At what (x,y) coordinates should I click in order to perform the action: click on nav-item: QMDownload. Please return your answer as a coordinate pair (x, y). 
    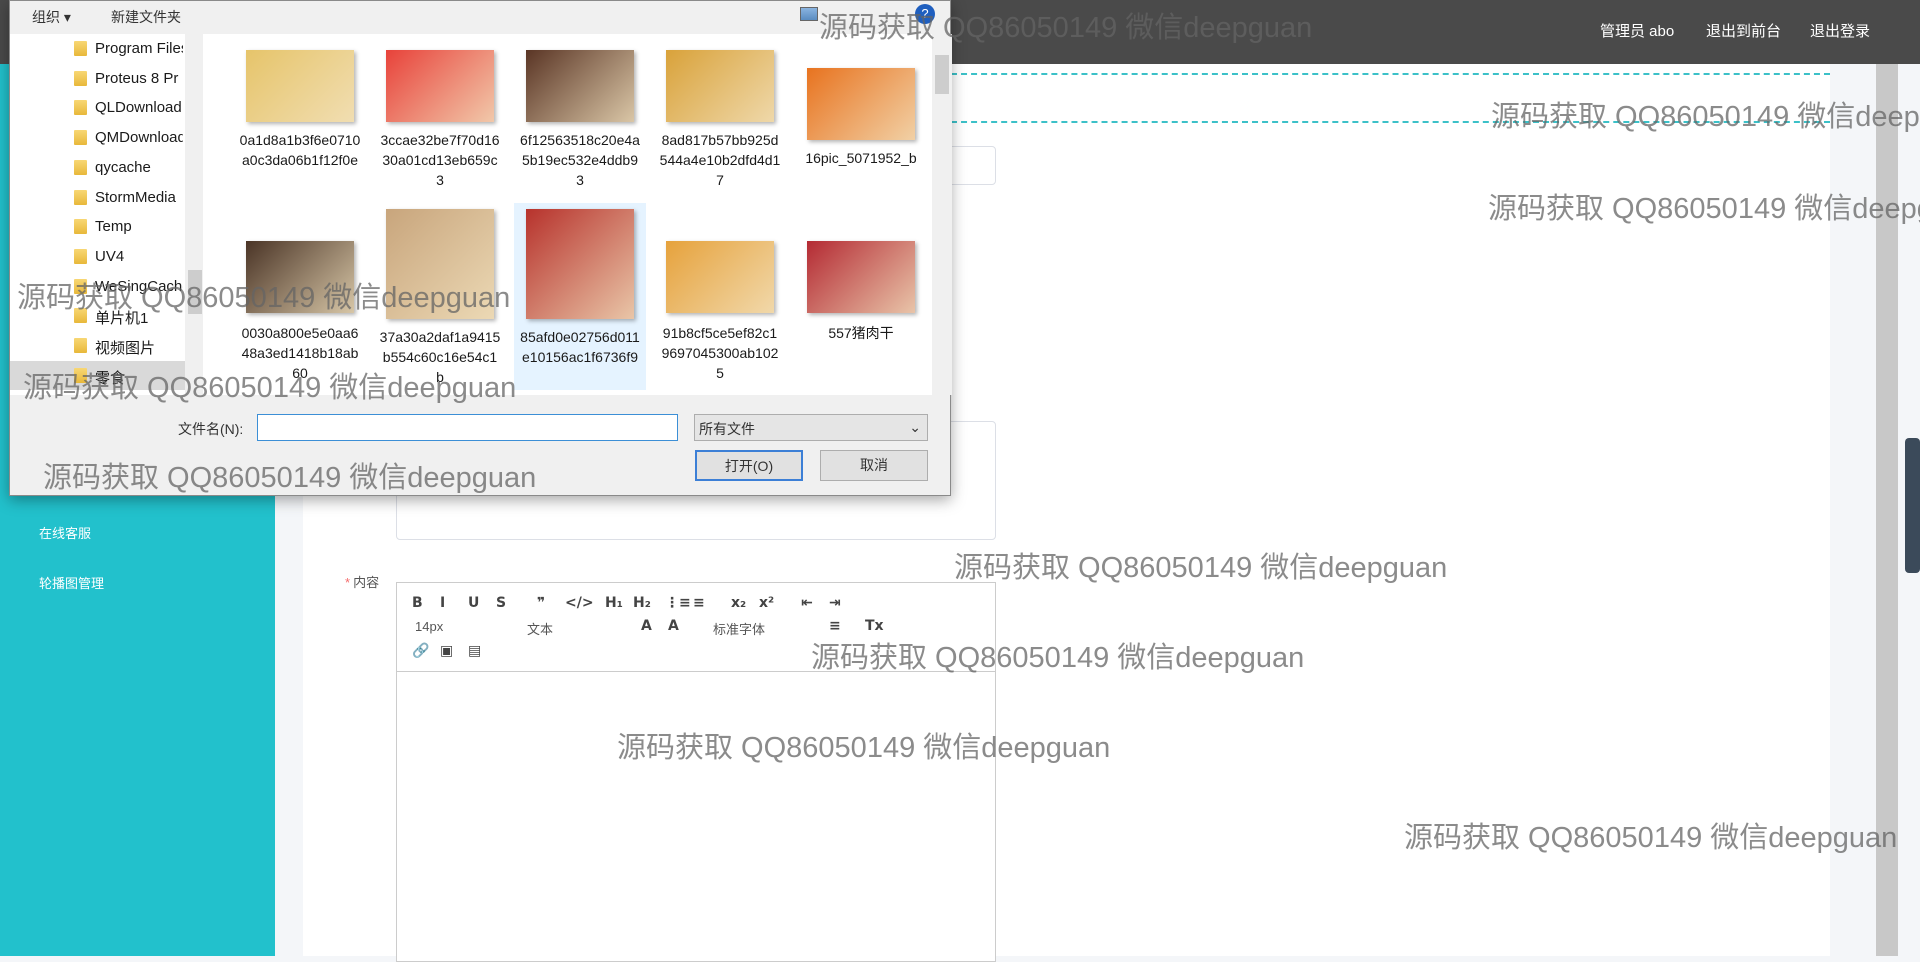
    Looking at the image, I should click on (97, 137).